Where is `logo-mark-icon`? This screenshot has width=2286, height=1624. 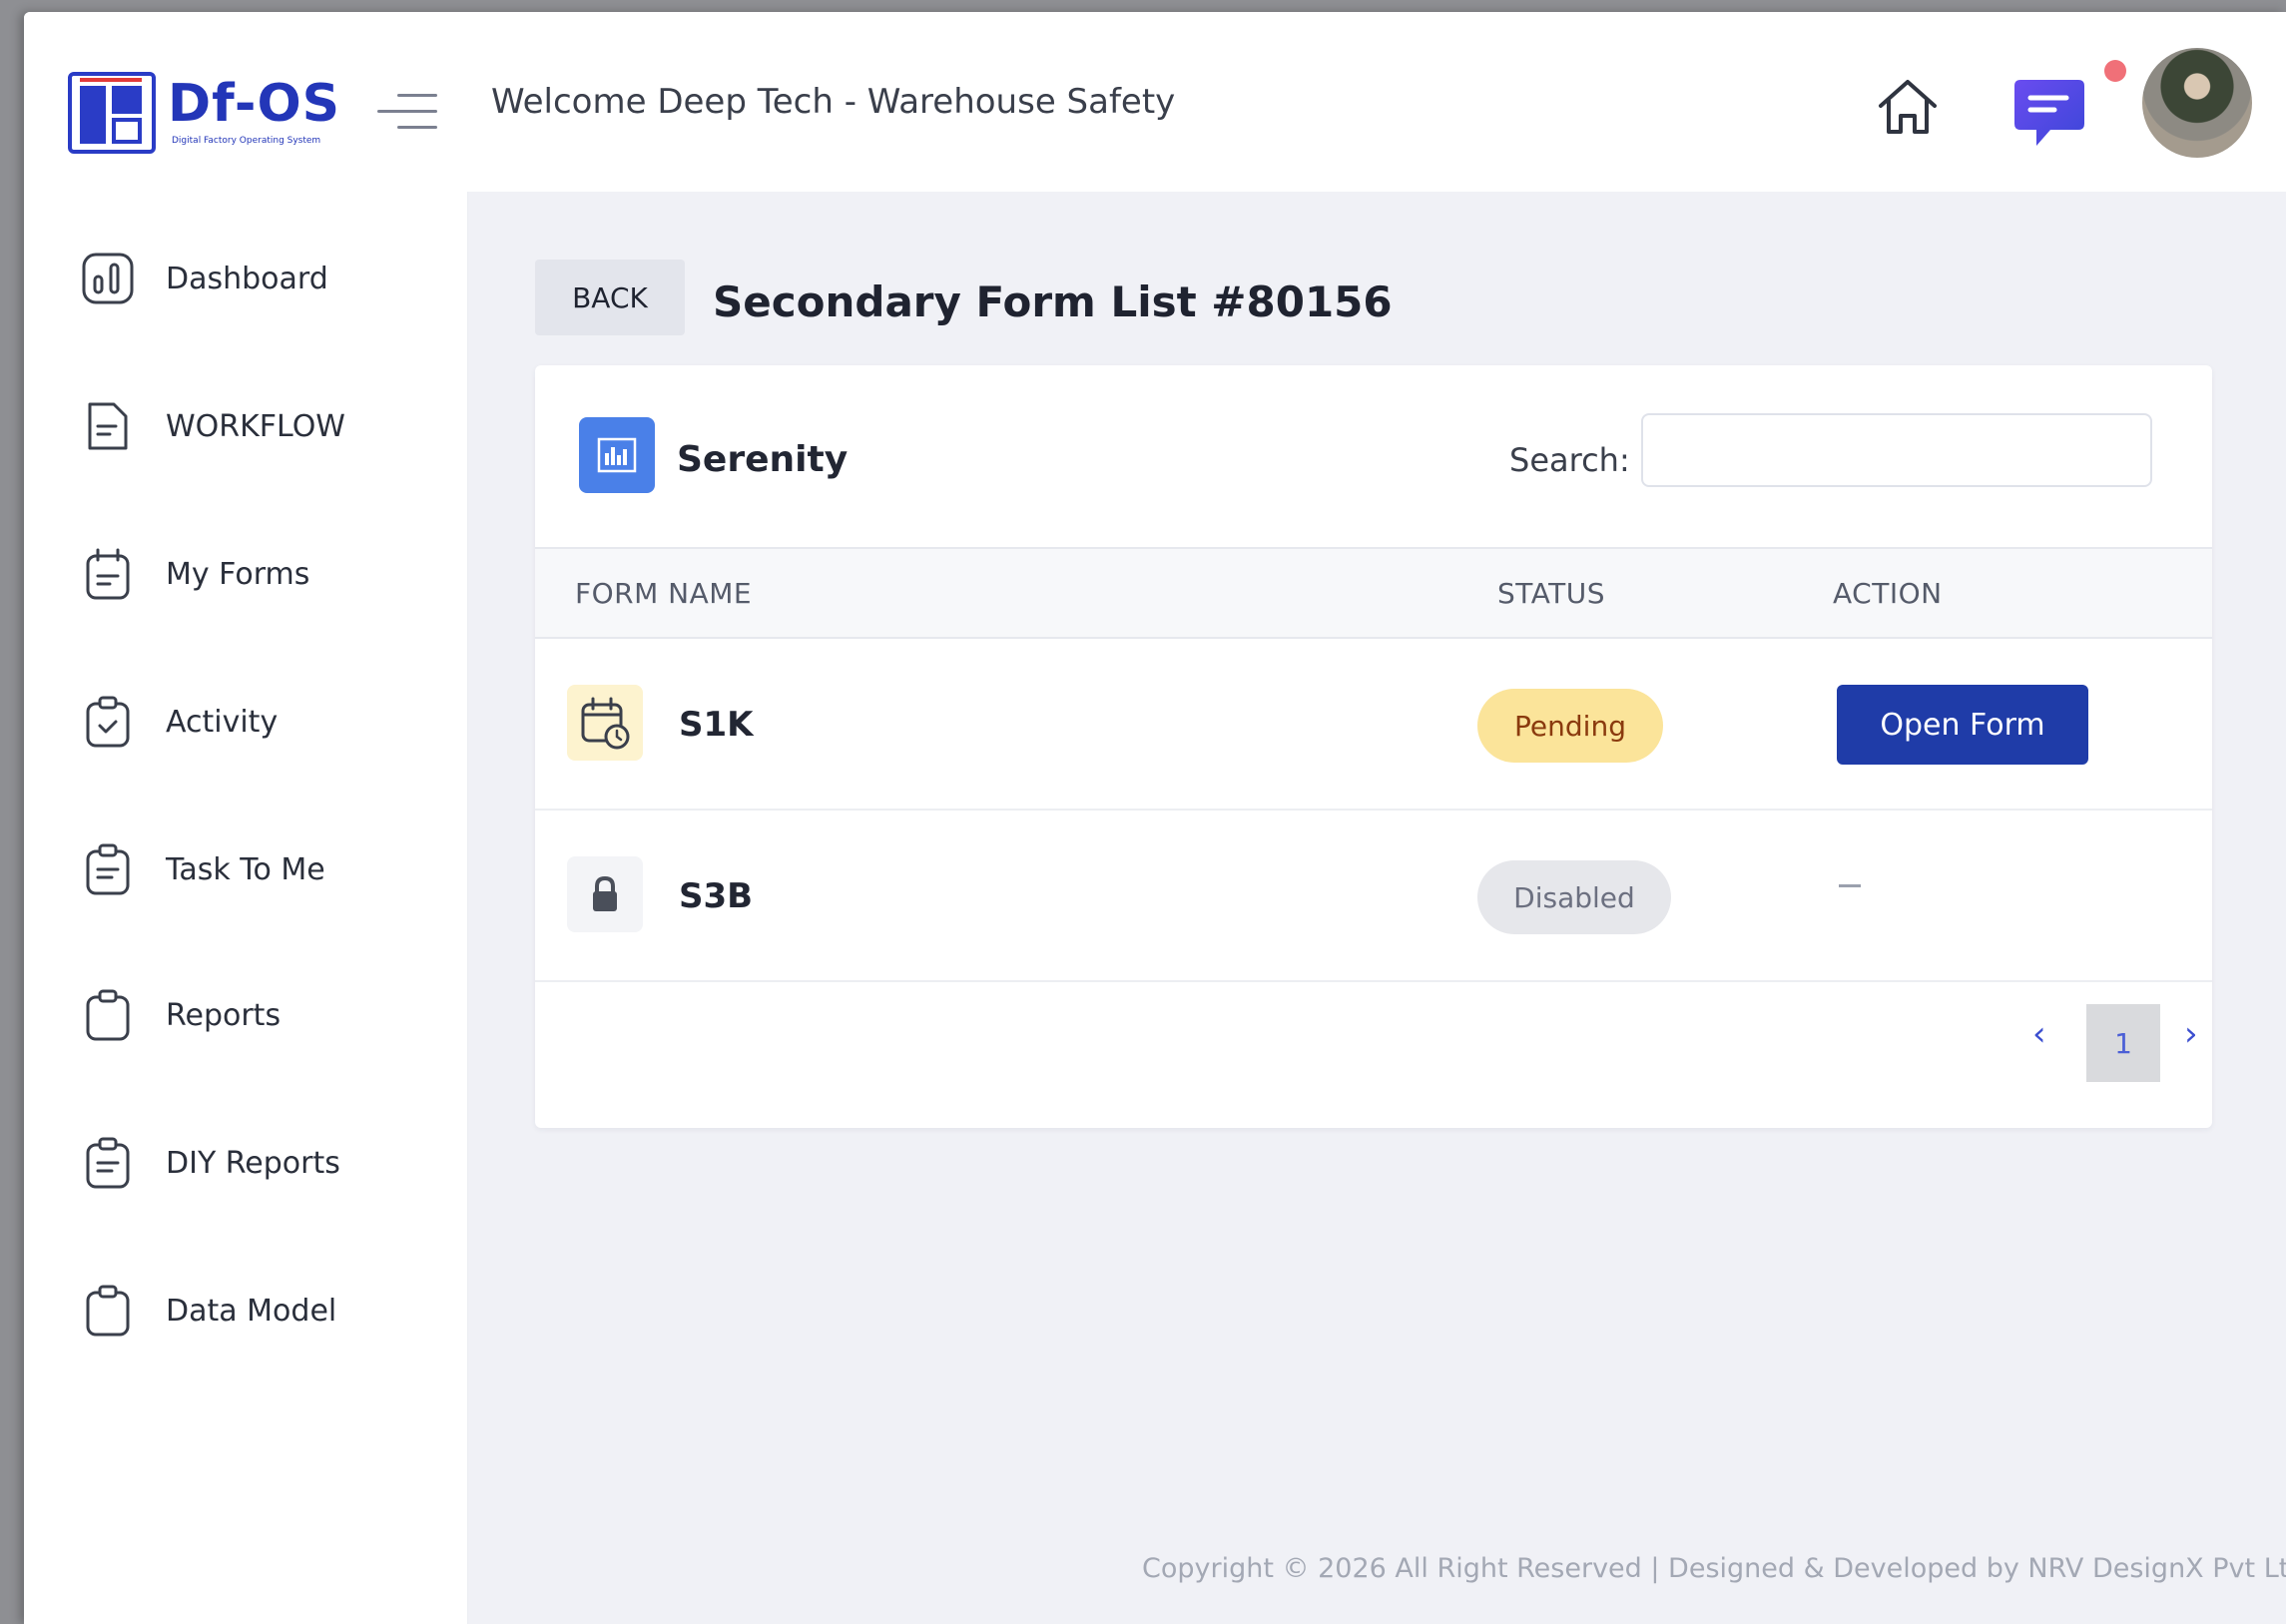
logo-mark-icon is located at coordinates (112, 113).